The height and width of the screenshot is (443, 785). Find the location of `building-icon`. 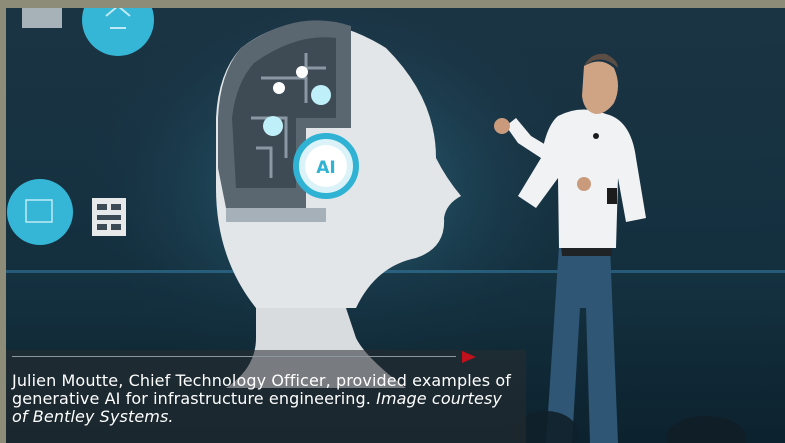

building-icon is located at coordinates (42, 18).